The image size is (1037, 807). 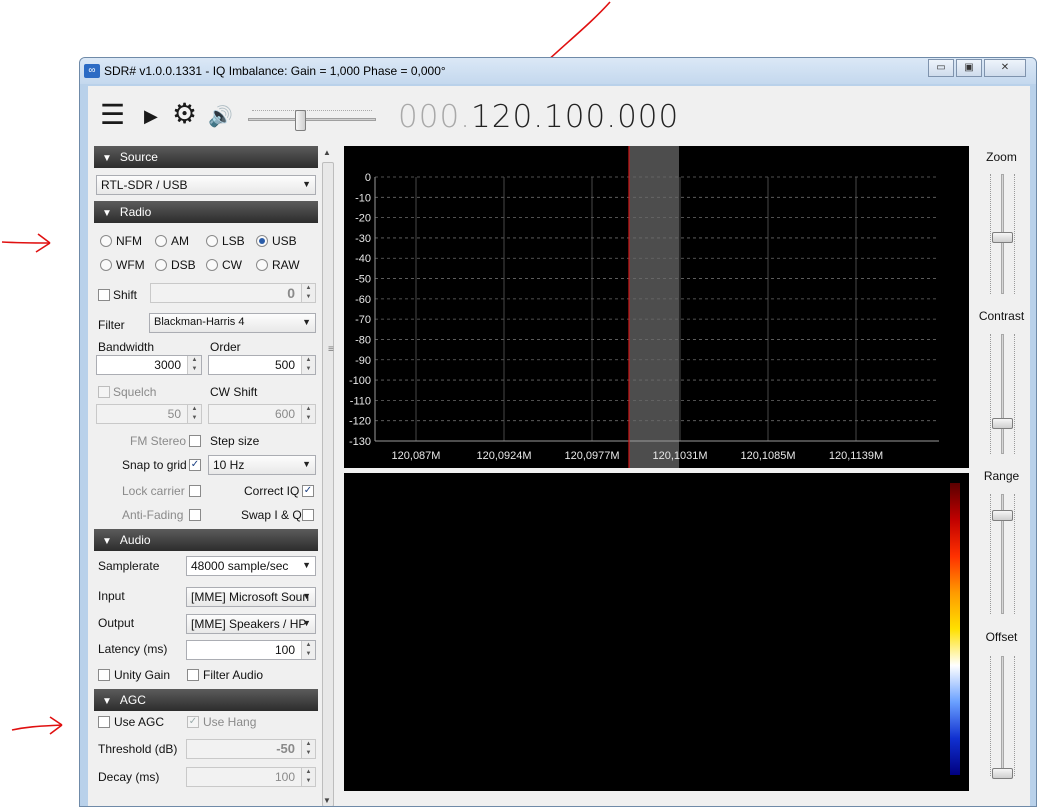 I want to click on correctiq-checkbox: ✓, so click(x=308, y=491).